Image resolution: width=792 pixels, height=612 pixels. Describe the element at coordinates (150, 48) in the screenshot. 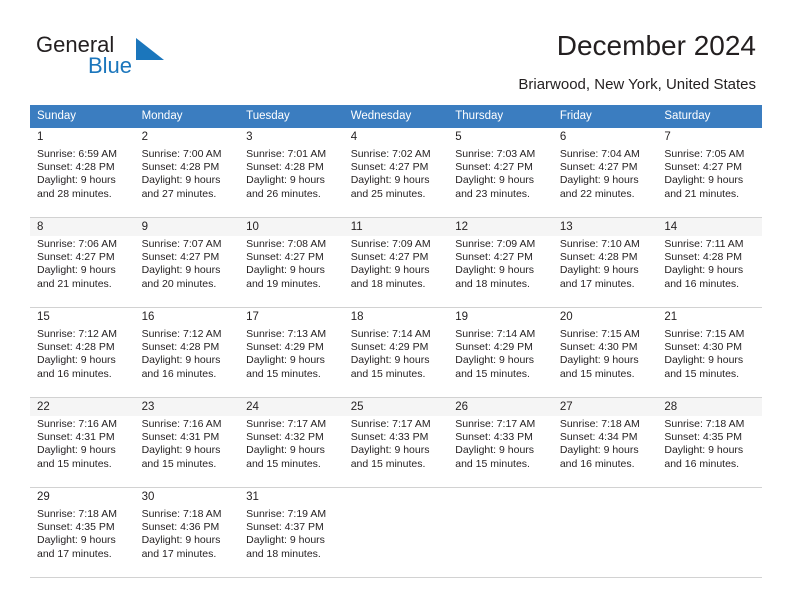

I see `blue-triangle-logo-icon` at that location.